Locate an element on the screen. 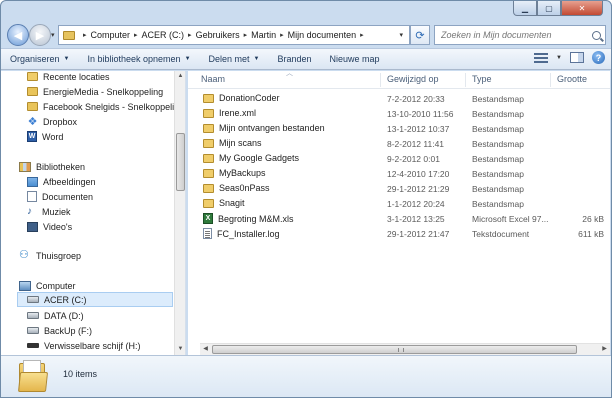 The height and width of the screenshot is (398, 612). refresh-icon: ⟳ is located at coordinates (420, 35).